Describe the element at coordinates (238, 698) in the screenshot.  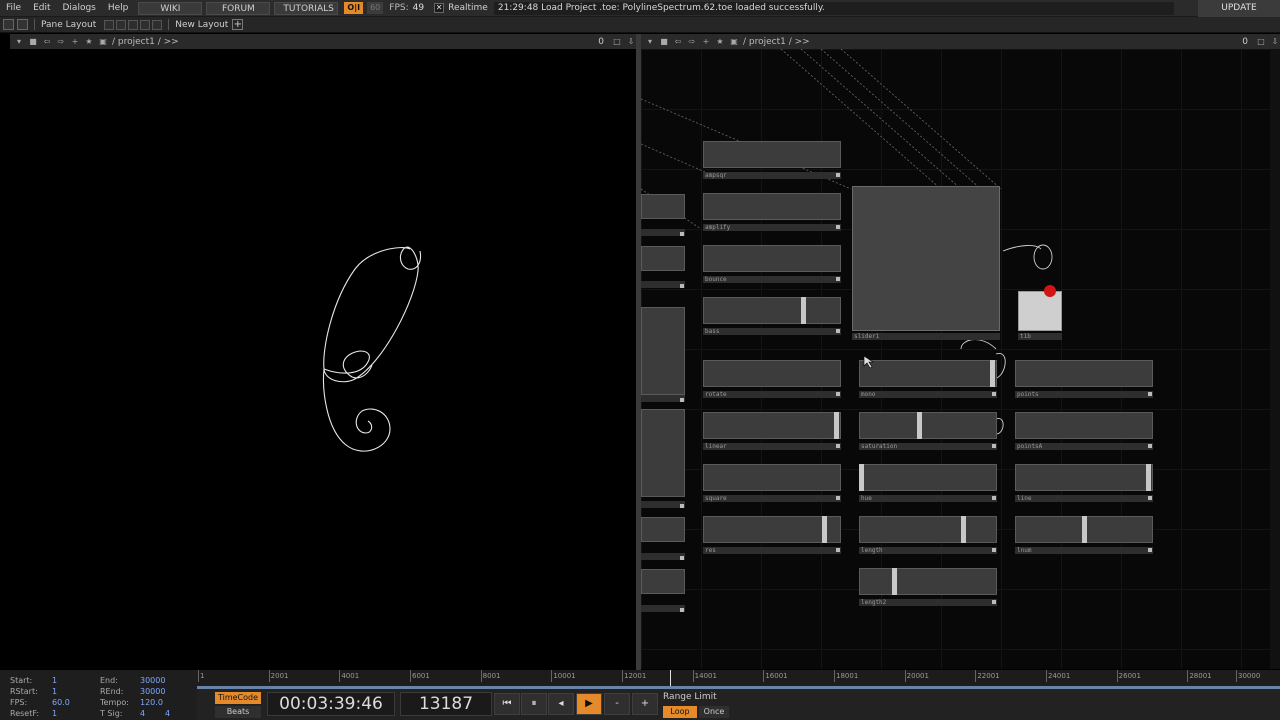
I see `timecode-mode-button: TimeCode` at that location.